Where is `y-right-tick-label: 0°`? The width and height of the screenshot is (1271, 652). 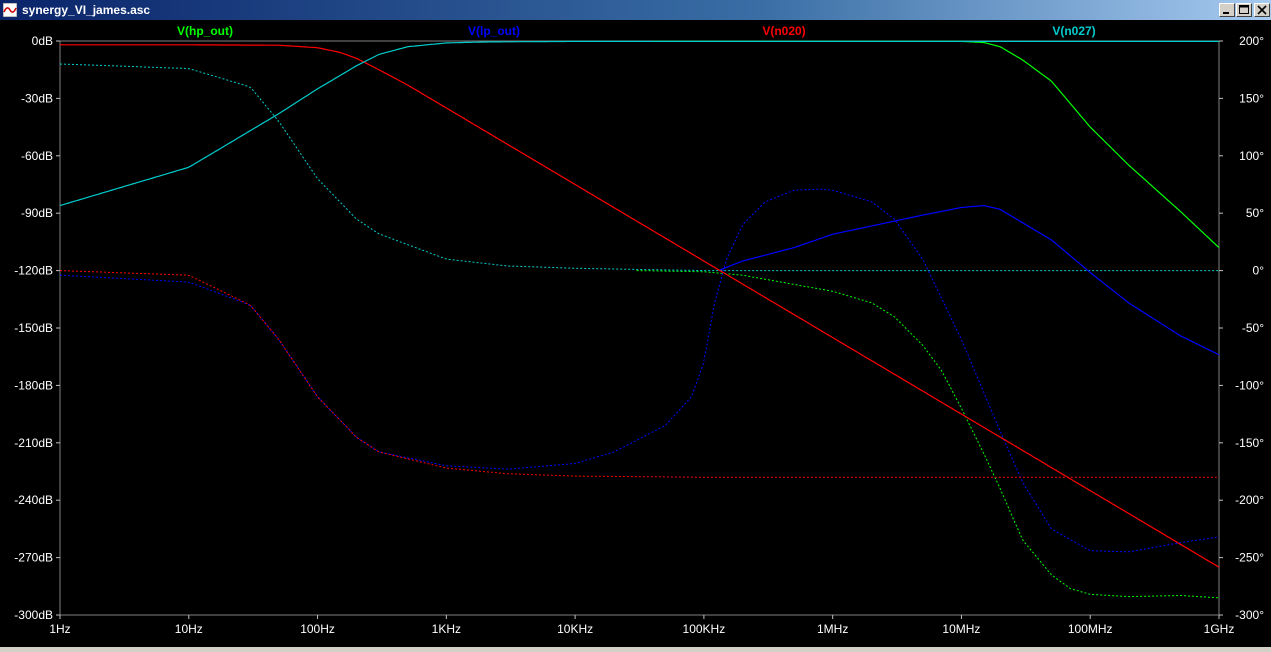
y-right-tick-label: 0° is located at coordinates (1259, 271).